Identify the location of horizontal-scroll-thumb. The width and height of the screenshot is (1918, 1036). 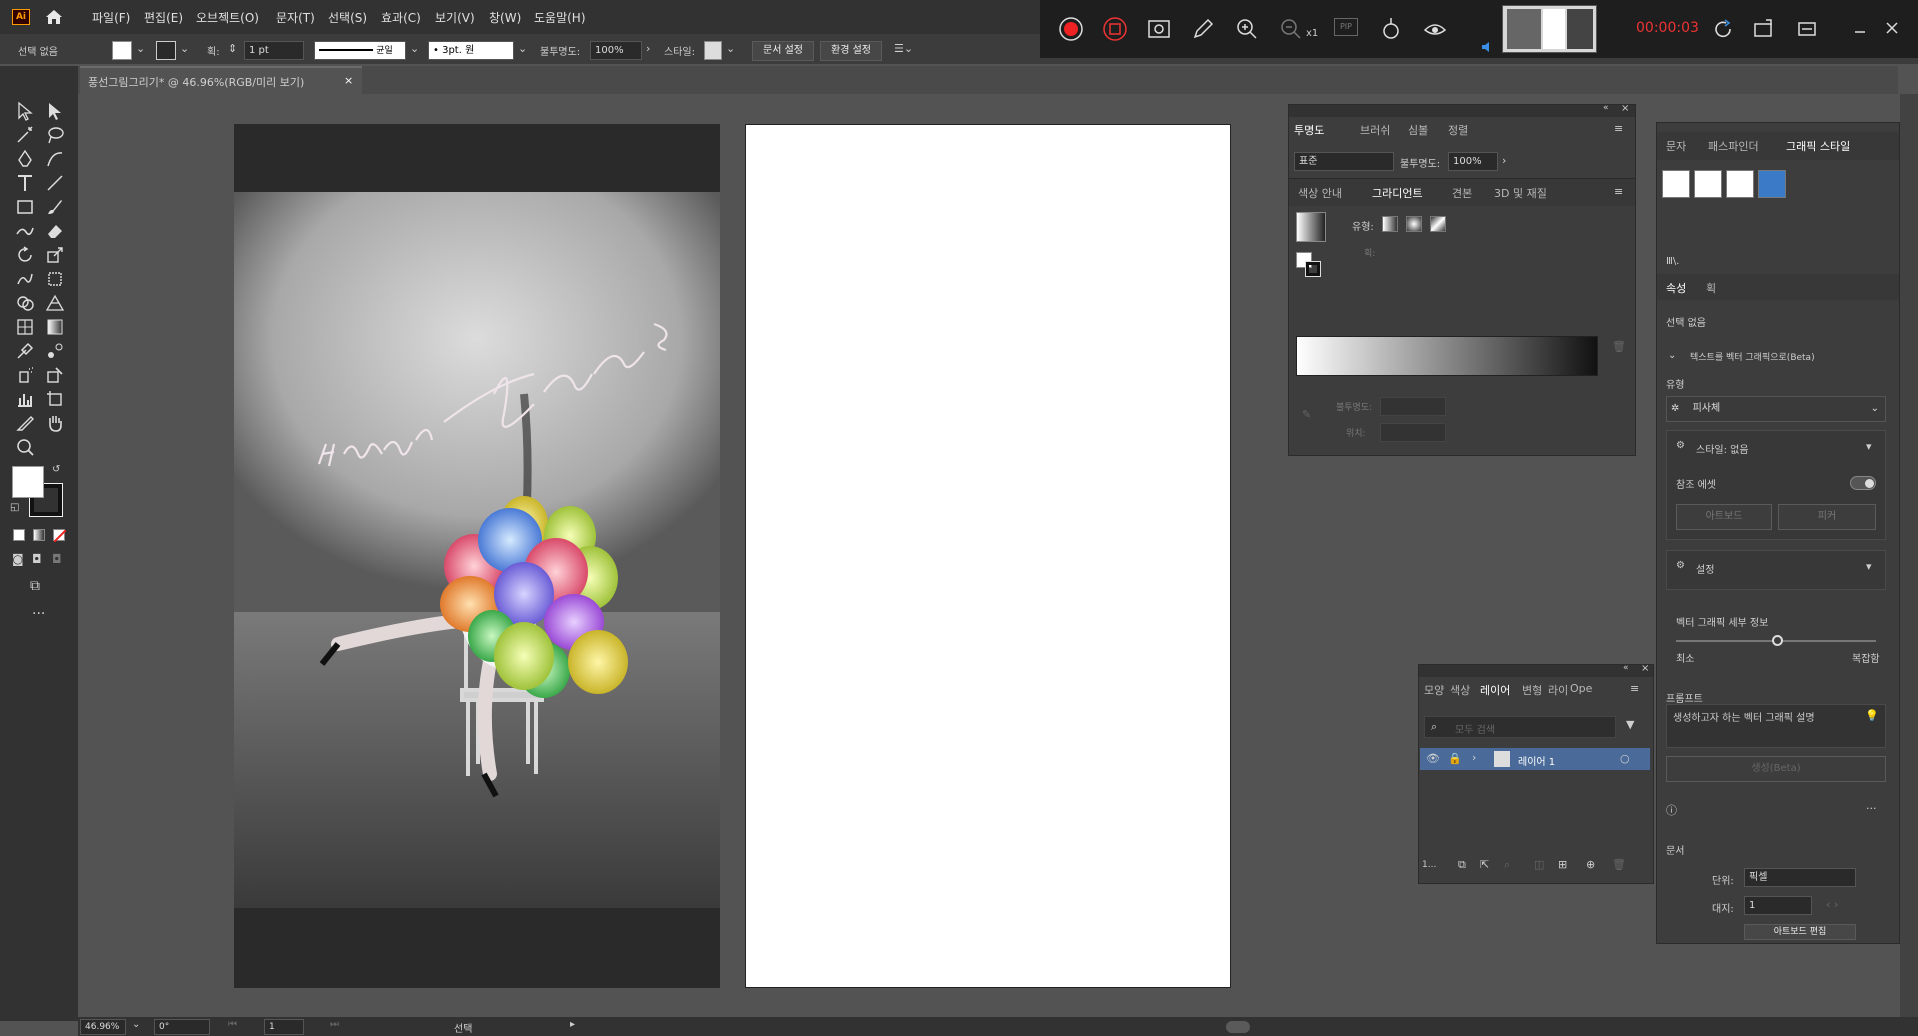
(1238, 1027).